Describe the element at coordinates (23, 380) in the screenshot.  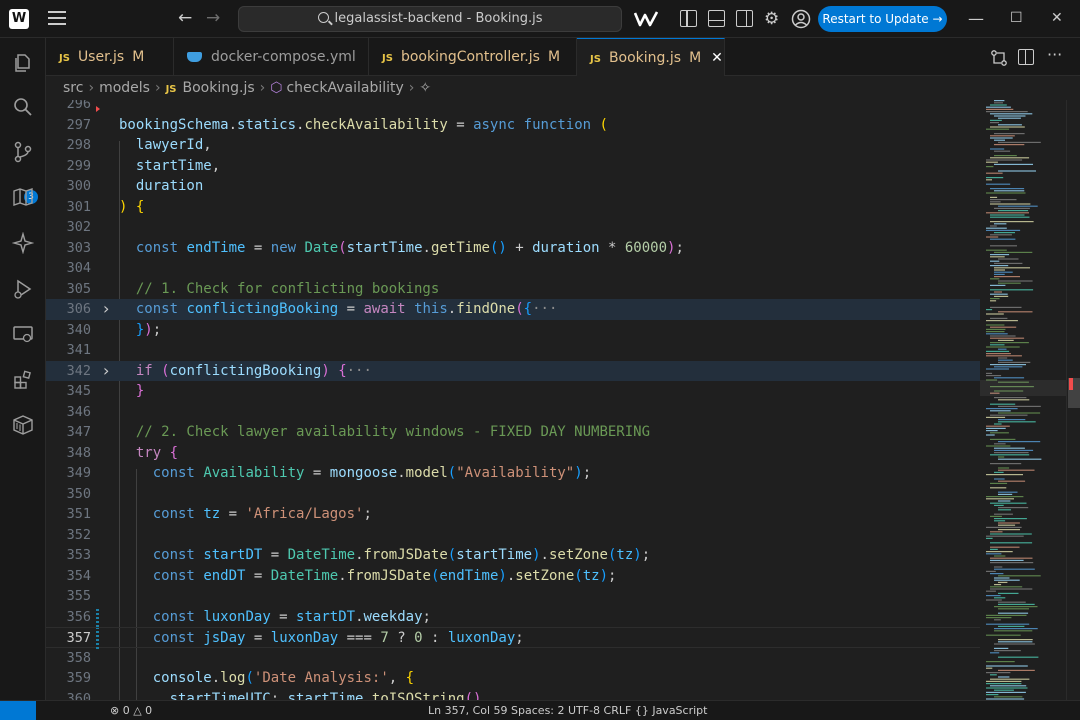
I see `extensions-icon` at that location.